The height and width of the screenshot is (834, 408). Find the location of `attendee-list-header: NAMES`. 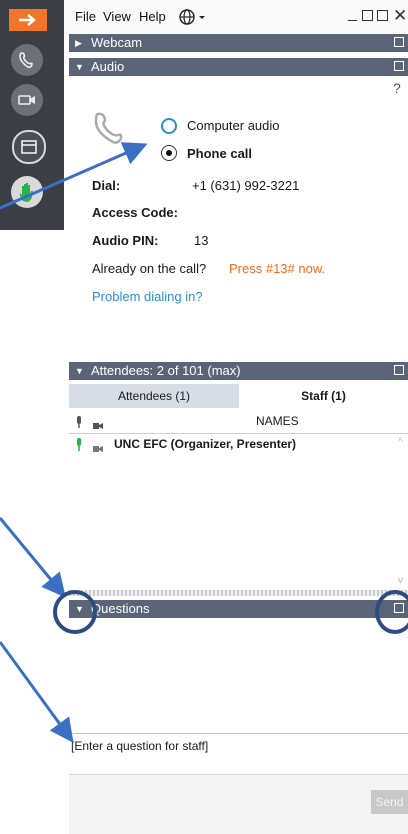

attendee-list-header: NAMES is located at coordinates (238, 422).